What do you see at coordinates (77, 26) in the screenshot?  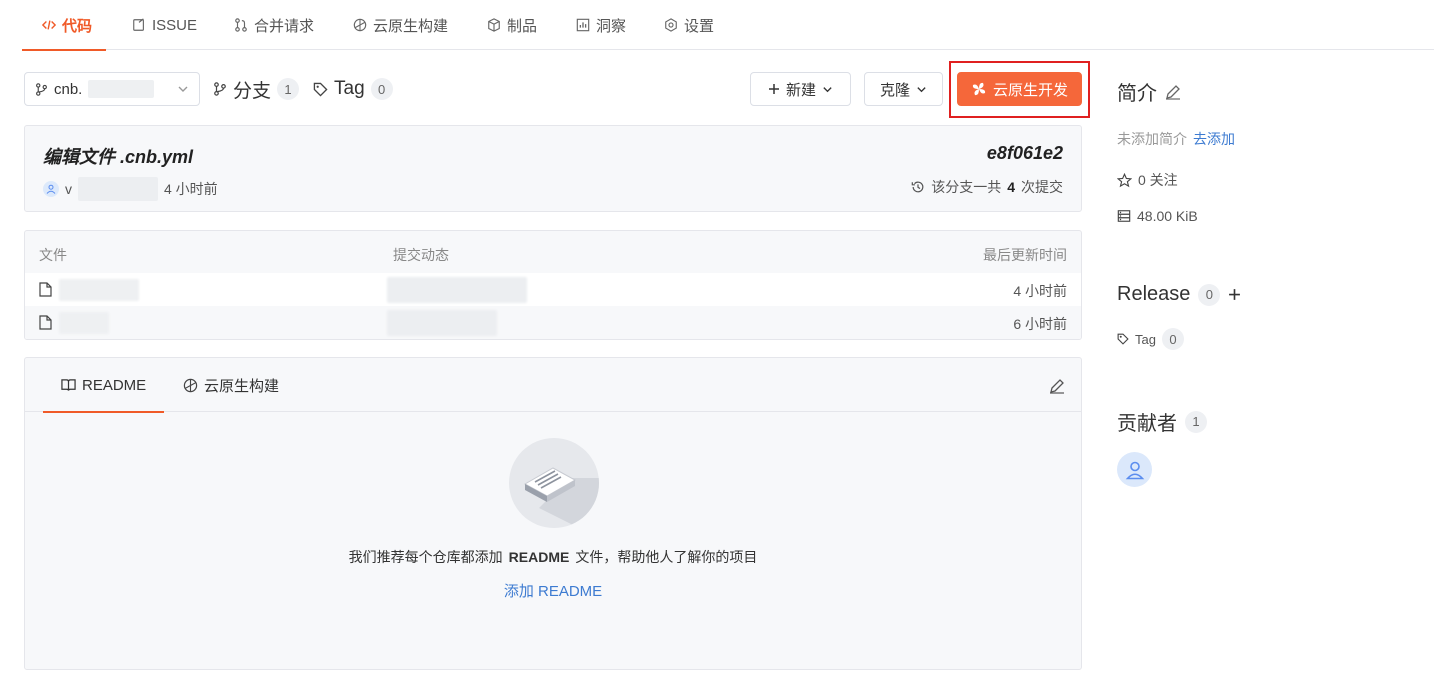 I see `tab-label: 代码` at bounding box center [77, 26].